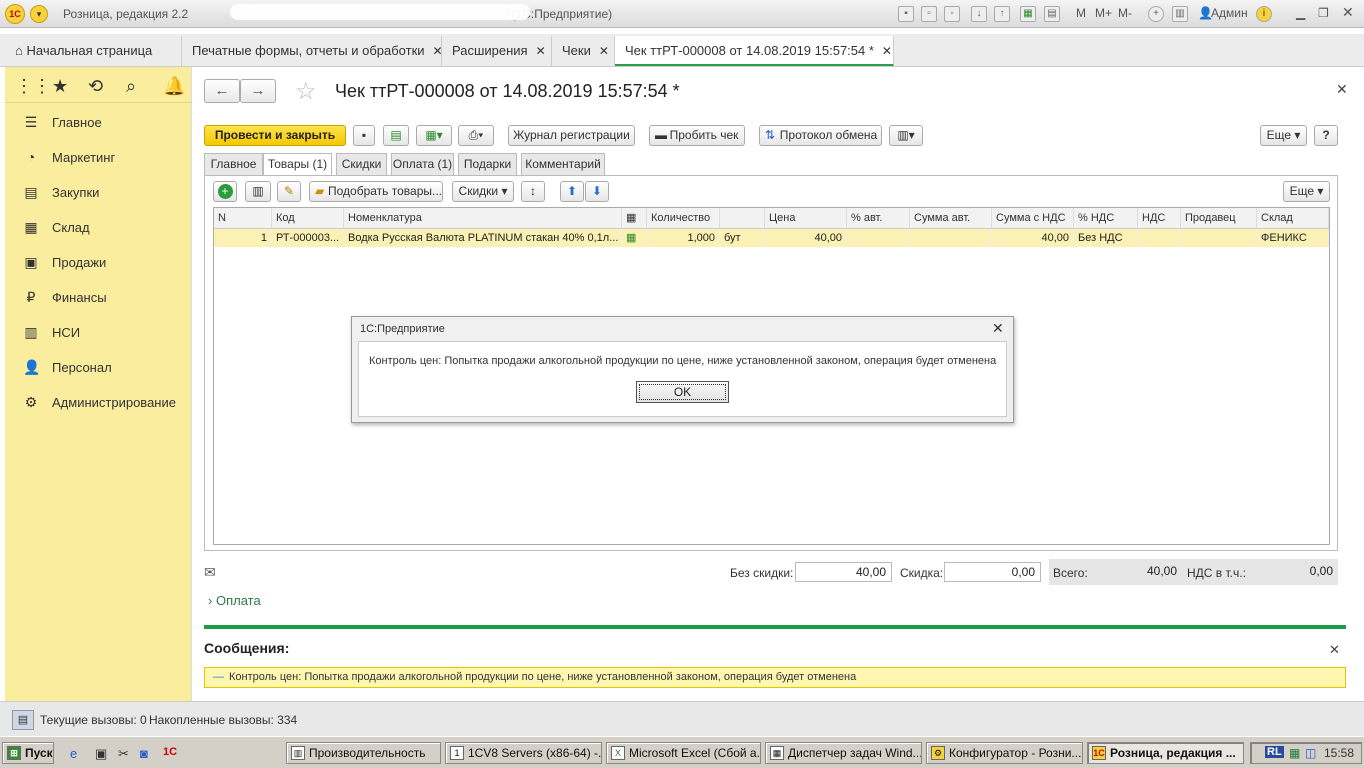  What do you see at coordinates (1229, 13) in the screenshot?
I see `user-name: Админ` at bounding box center [1229, 13].